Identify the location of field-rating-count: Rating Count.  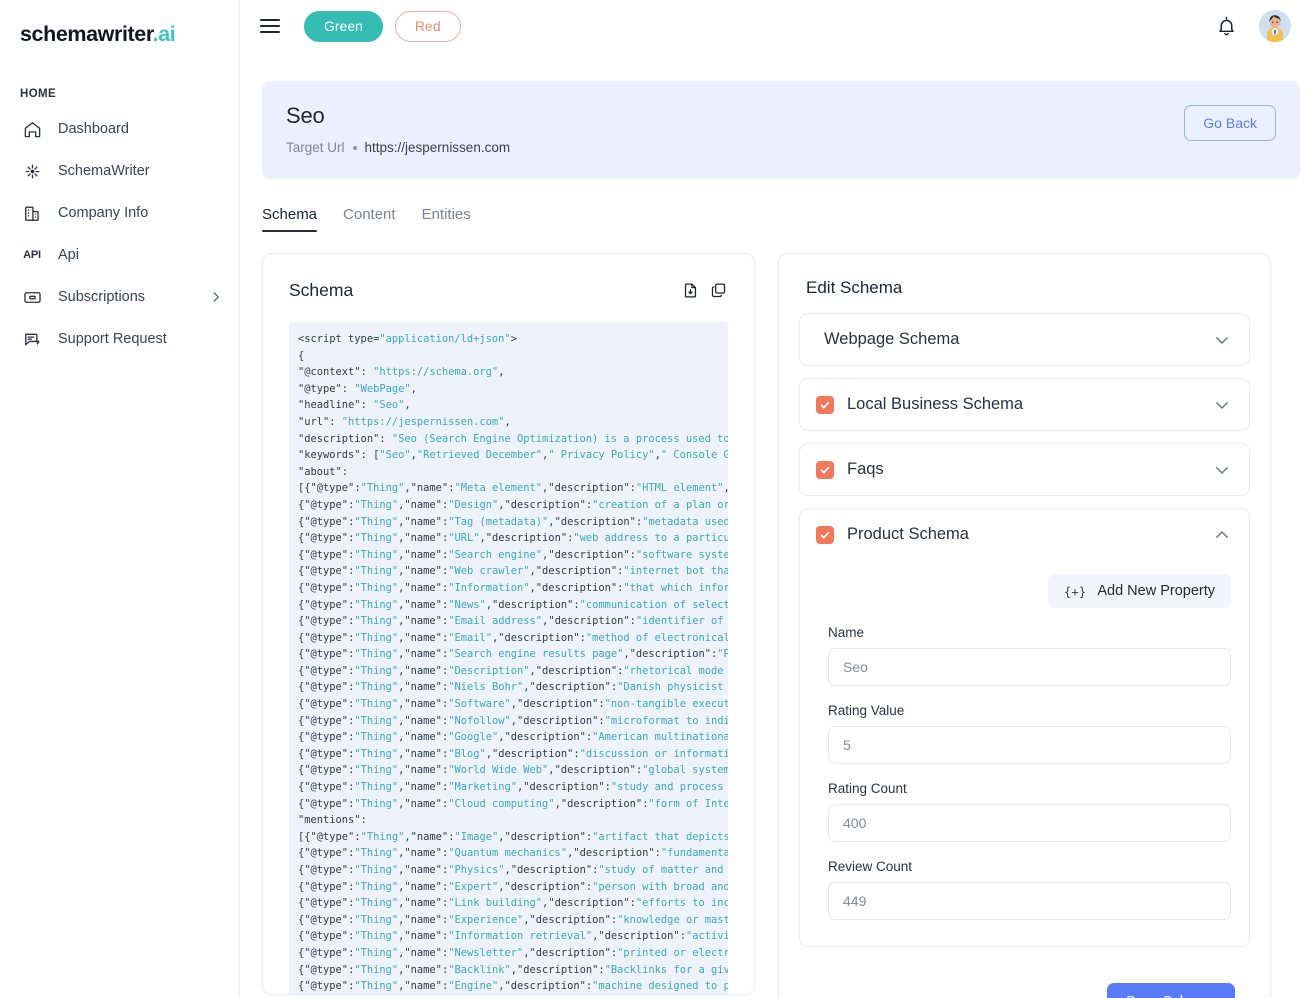
(1029, 811).